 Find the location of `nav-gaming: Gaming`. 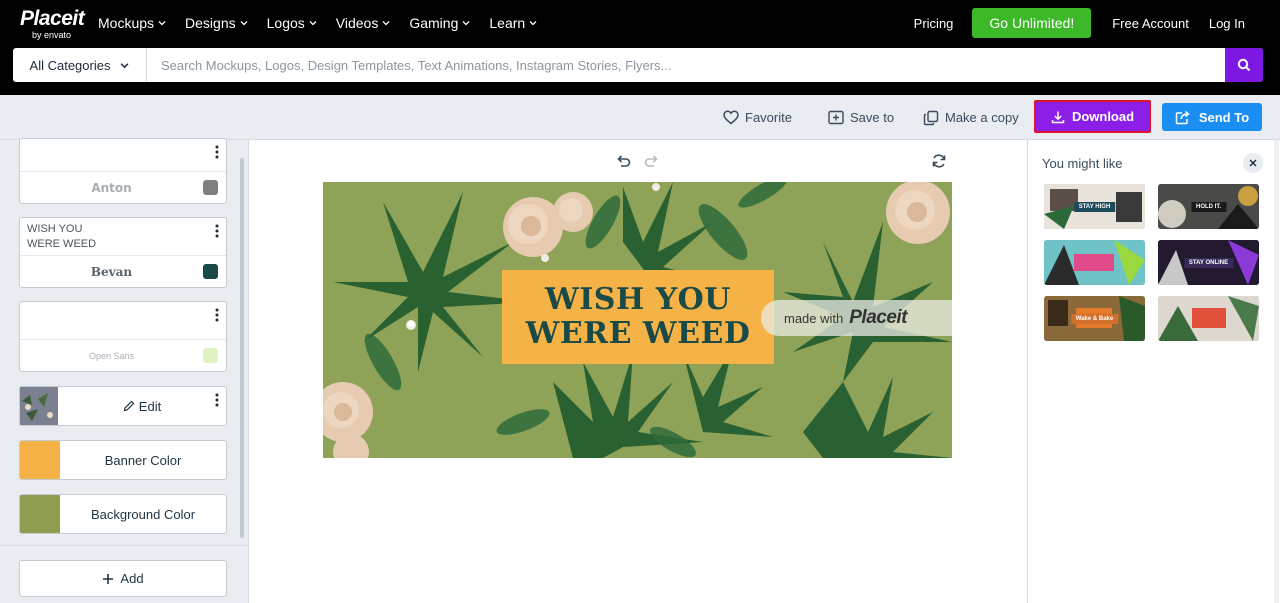

nav-gaming: Gaming is located at coordinates (439, 23).